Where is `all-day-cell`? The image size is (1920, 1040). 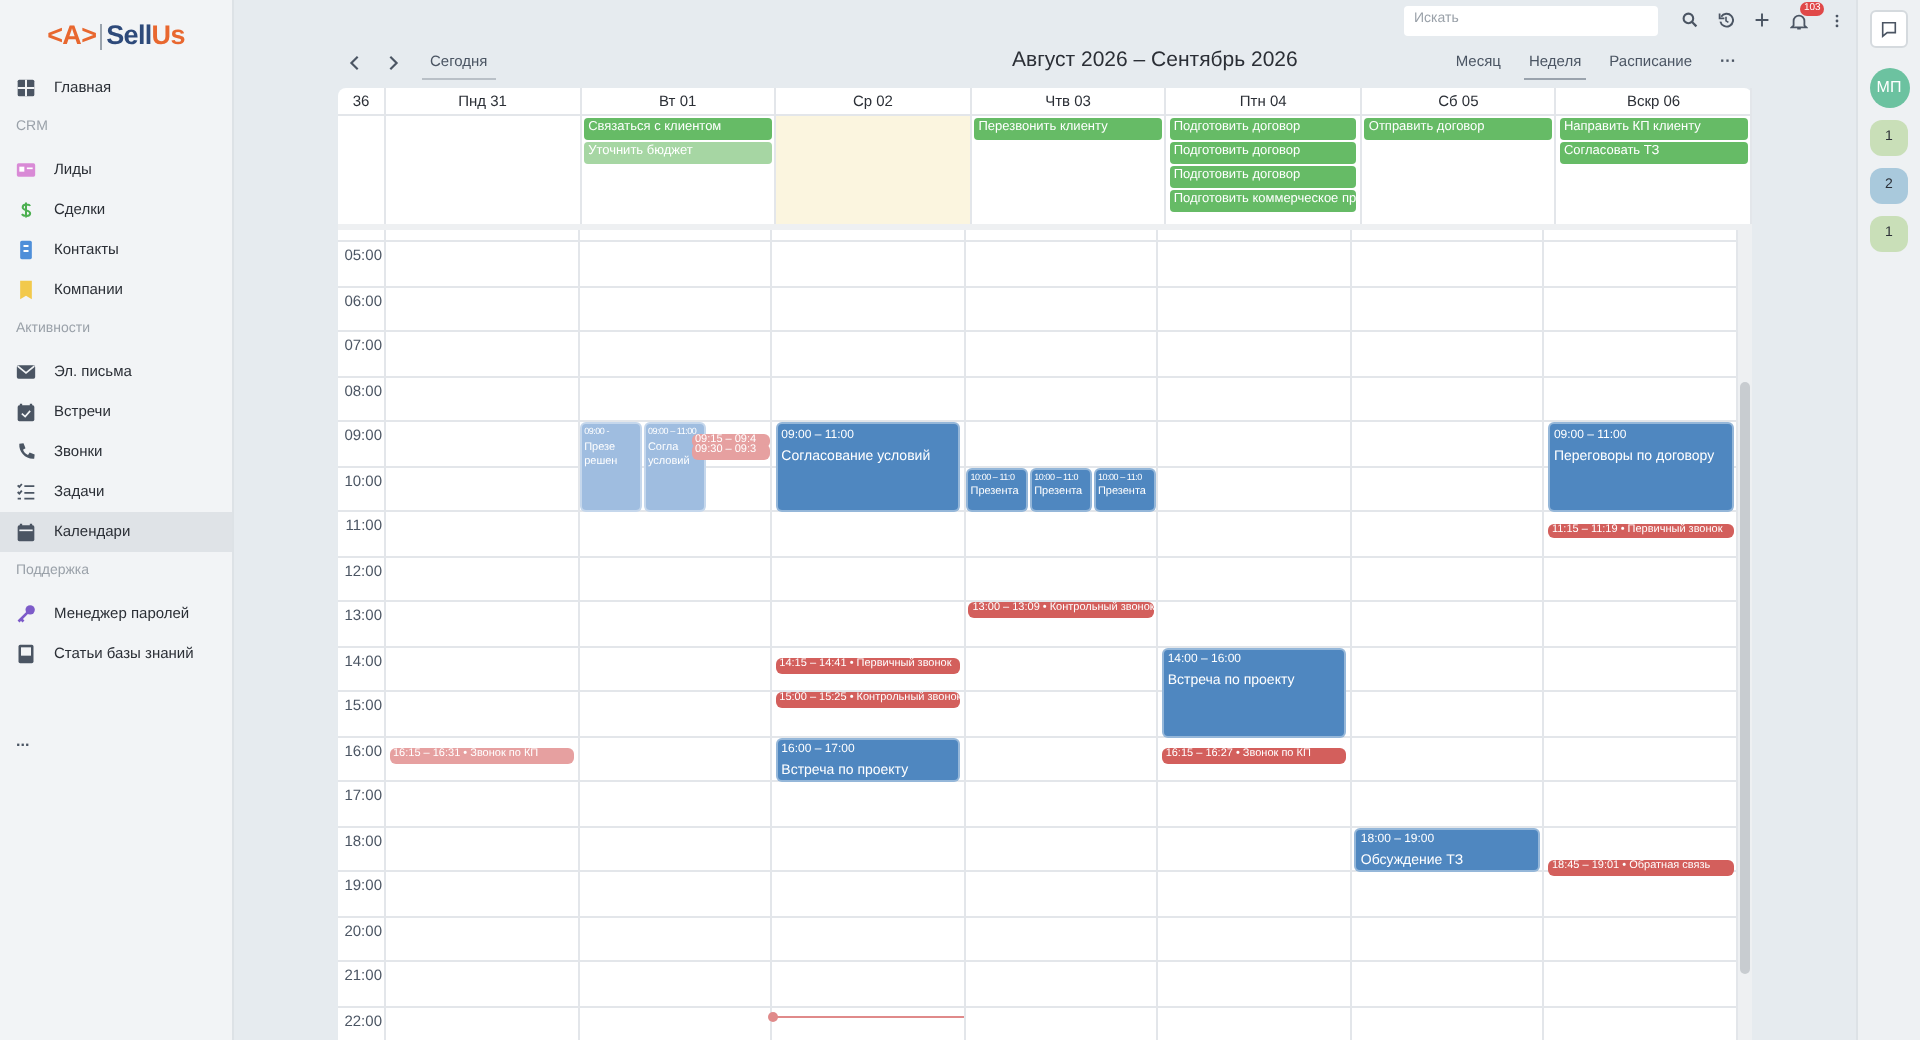 all-day-cell is located at coordinates (874, 170).